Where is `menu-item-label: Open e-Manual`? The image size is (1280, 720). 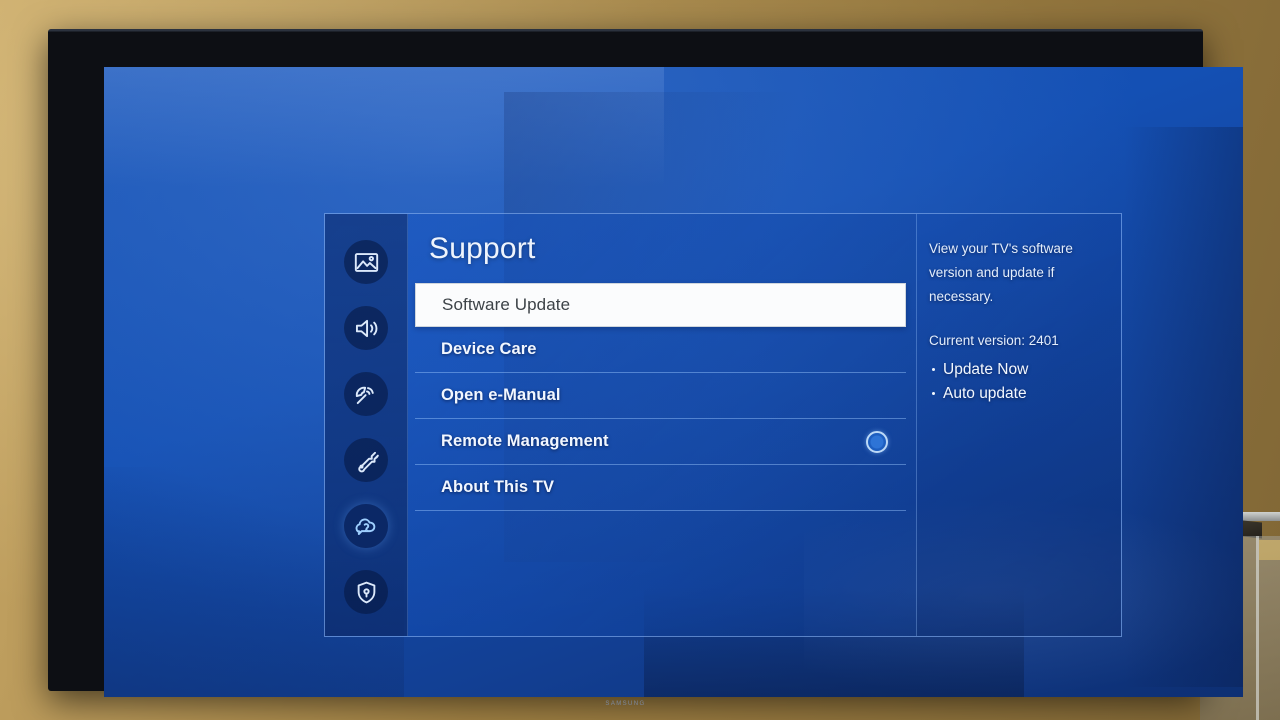
menu-item-label: Open e-Manual is located at coordinates (501, 395).